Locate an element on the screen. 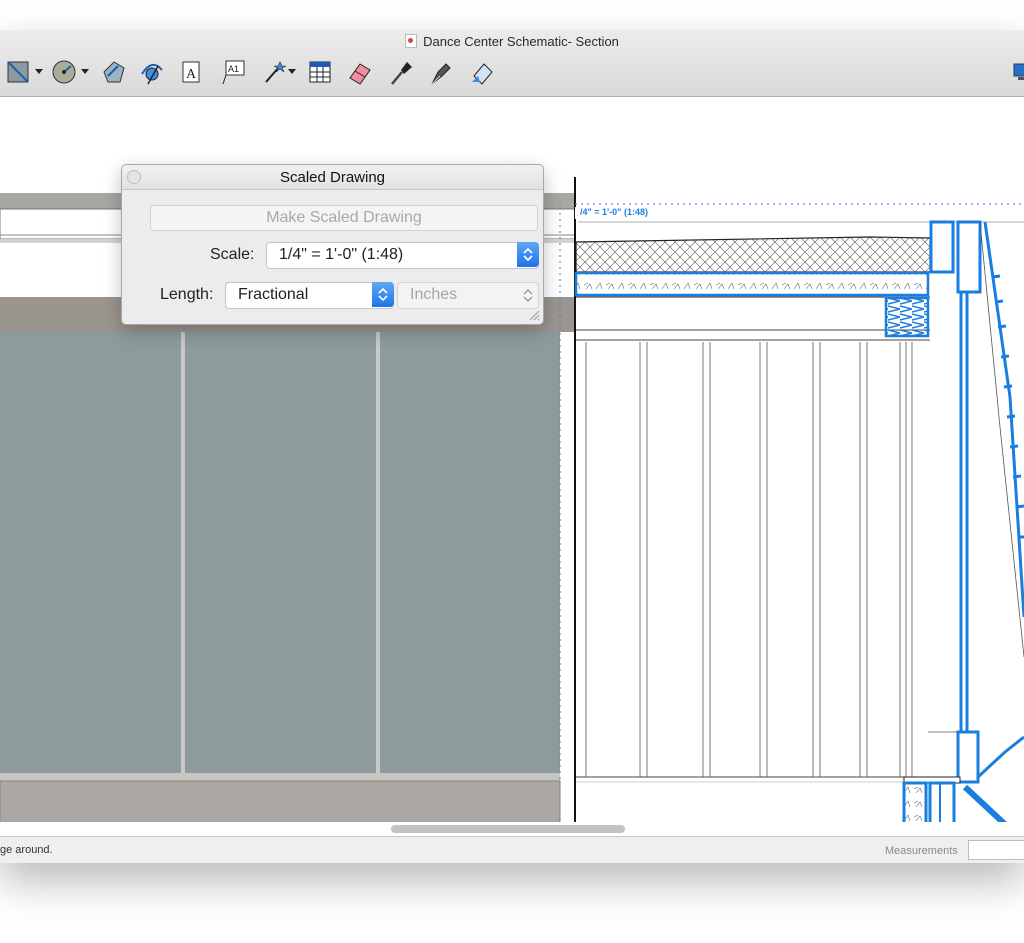 The width and height of the screenshot is (1024, 943). panel-title-bar: Scaled Drawing is located at coordinates (332, 177).